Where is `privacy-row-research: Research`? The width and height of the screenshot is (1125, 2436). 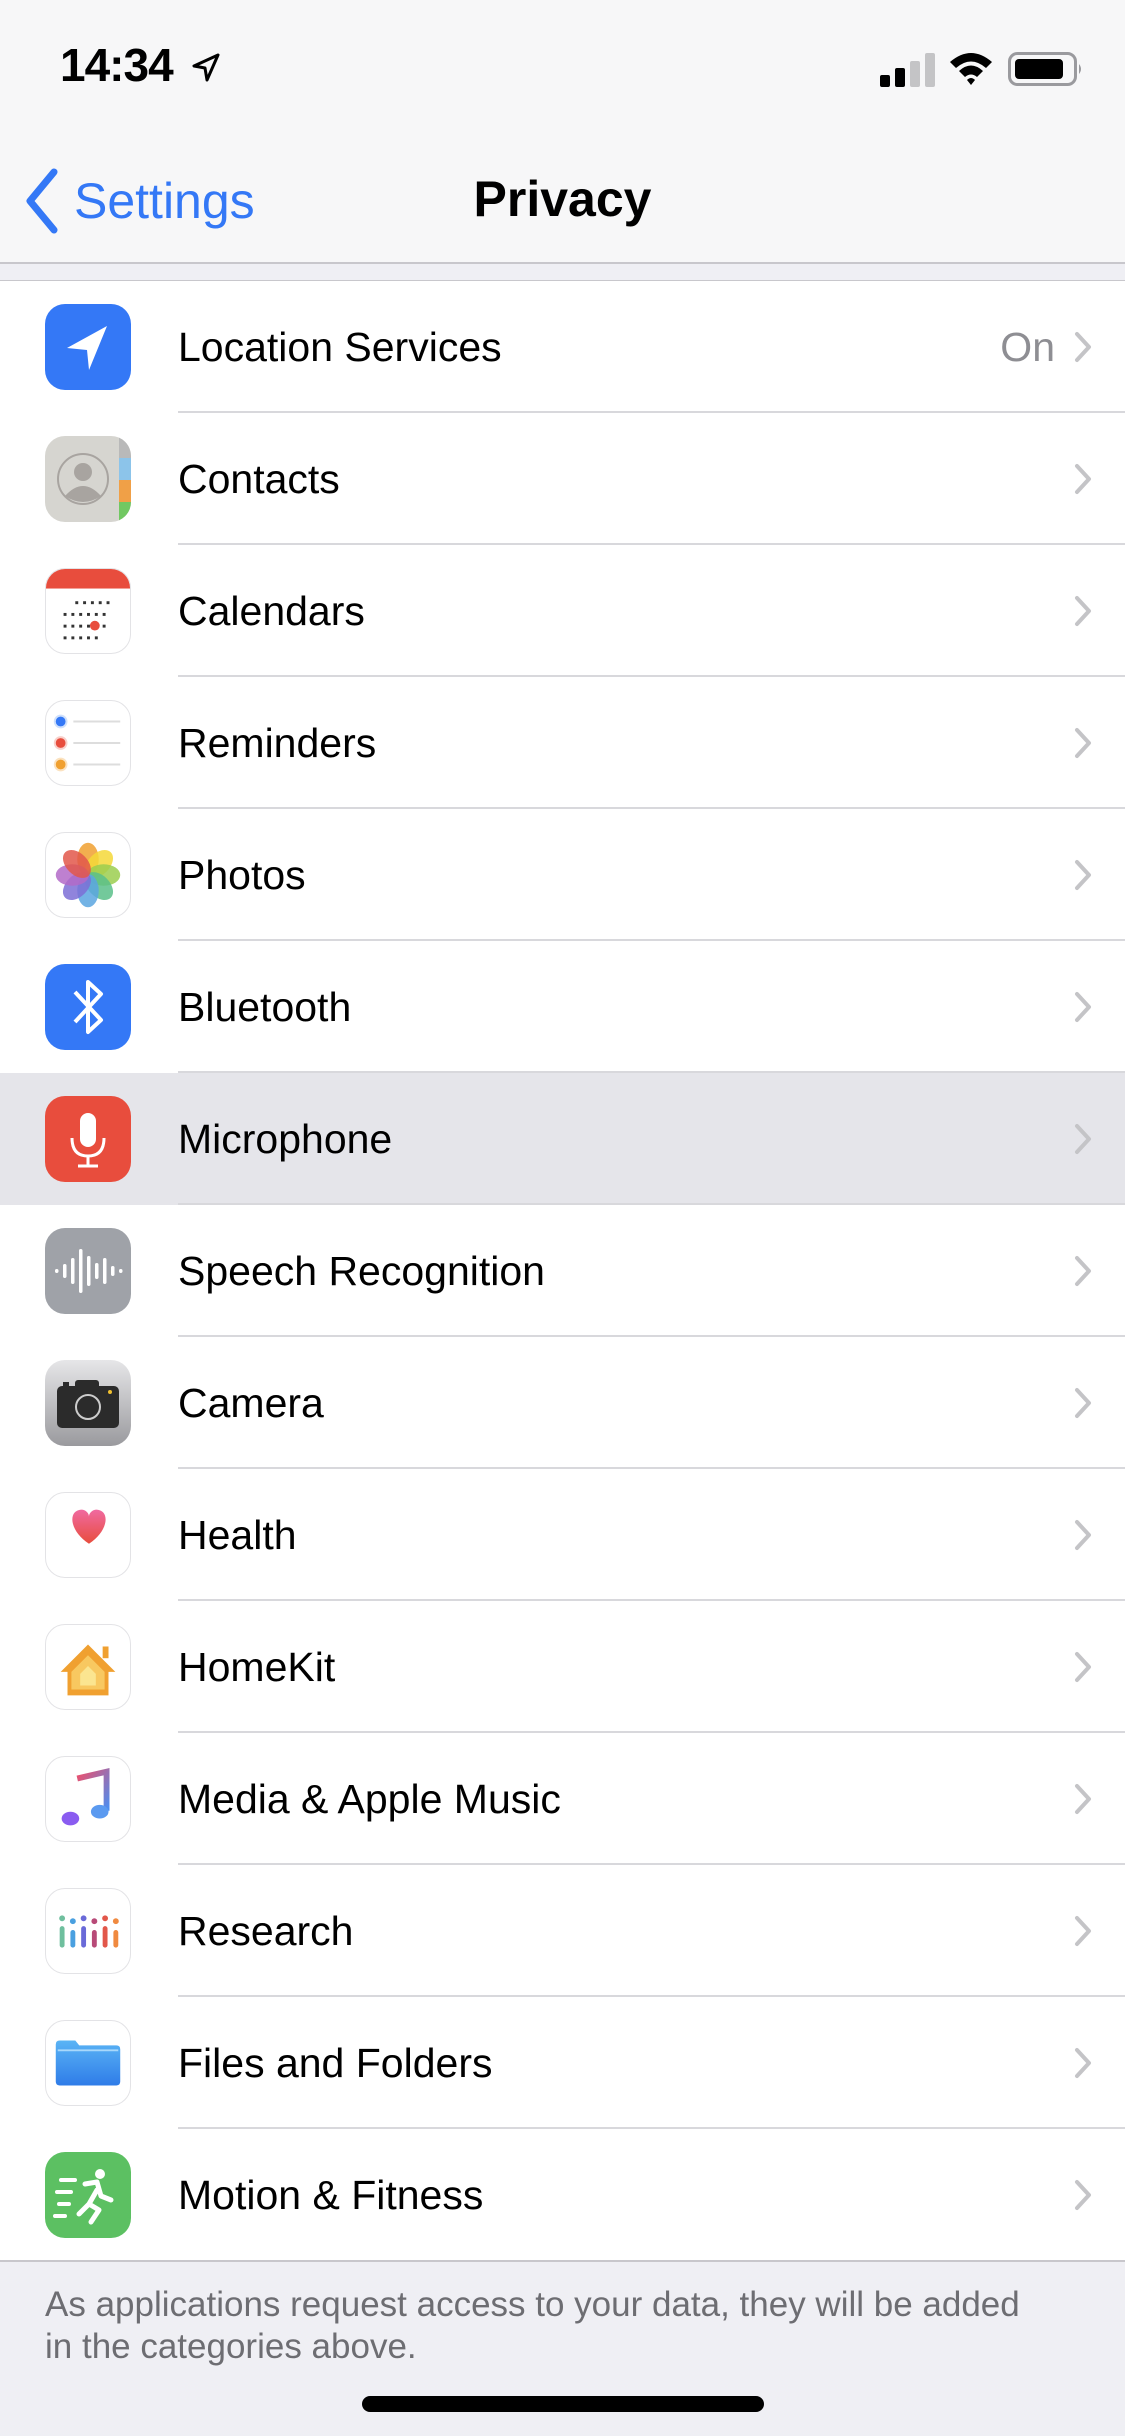
privacy-row-research: Research is located at coordinates (562, 1931).